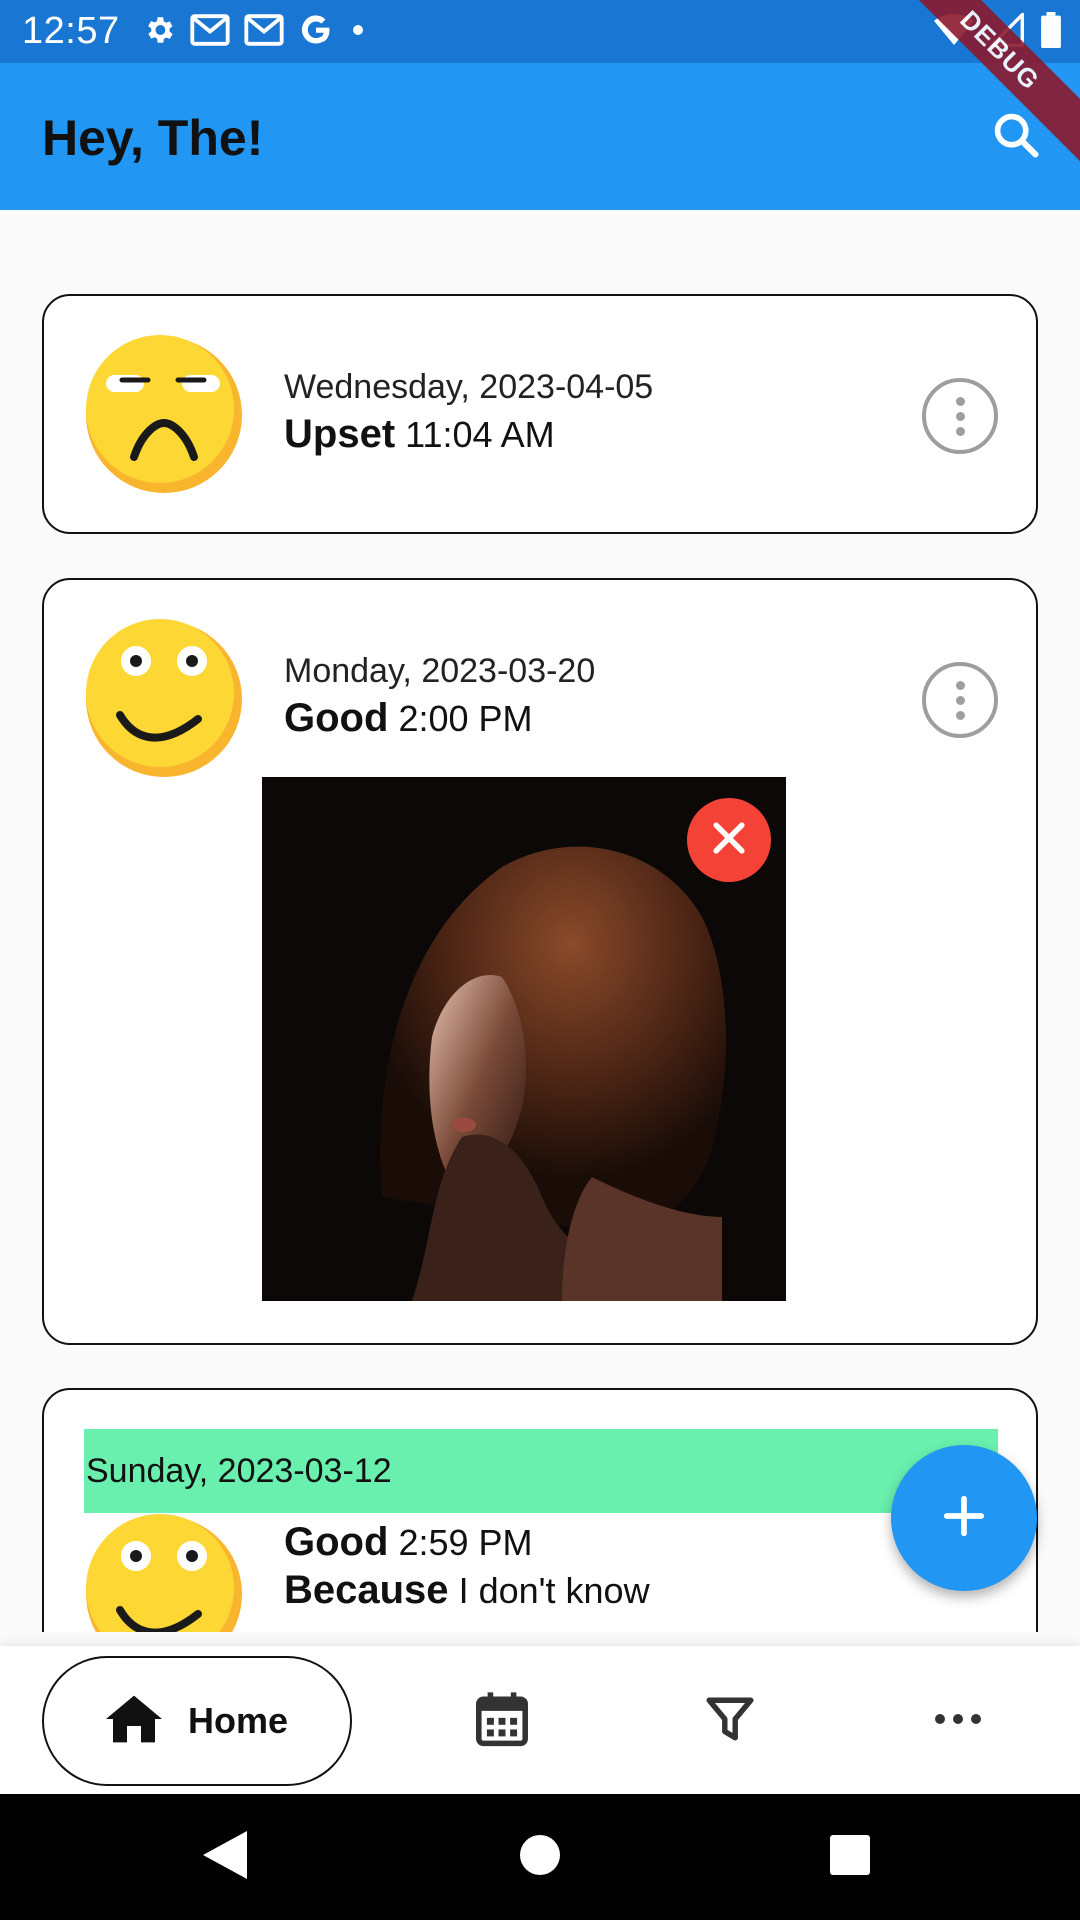  I want to click on entry-date: Monday, 2023-03-20, so click(440, 671).